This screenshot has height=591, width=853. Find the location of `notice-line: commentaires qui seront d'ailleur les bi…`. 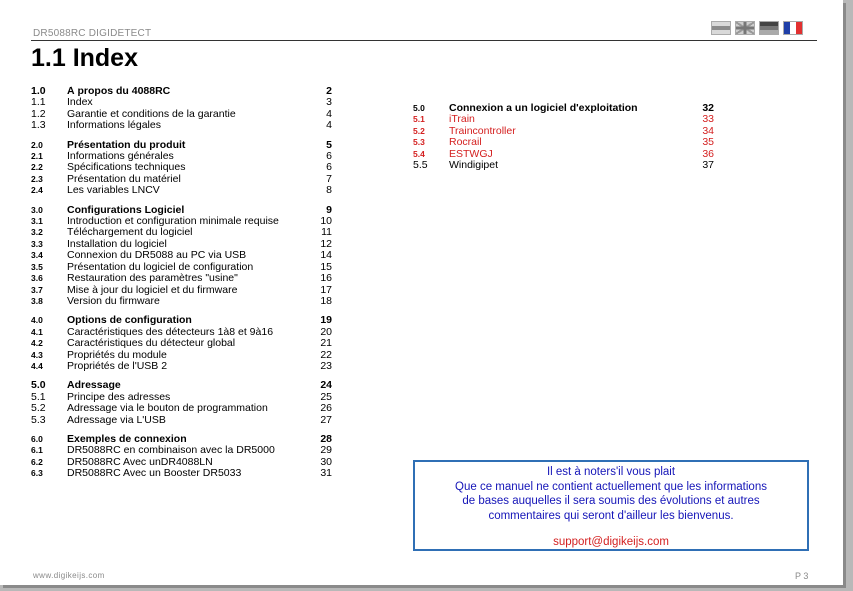

notice-line: commentaires qui seront d'ailleur les bi… is located at coordinates (611, 515).